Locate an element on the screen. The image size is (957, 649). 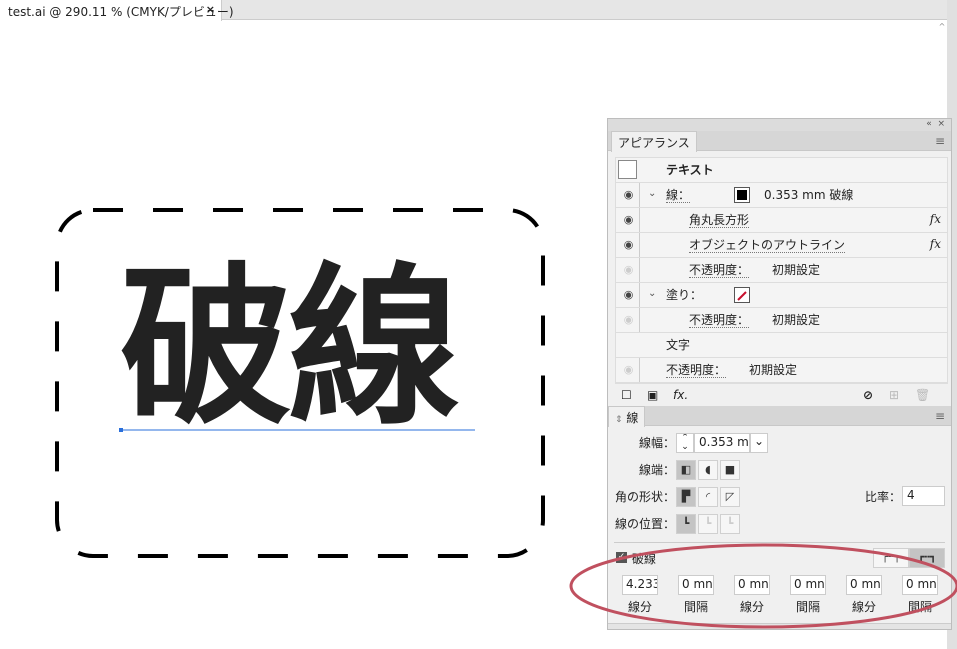
bevel-join-button: ◸ is located at coordinates (730, 497).